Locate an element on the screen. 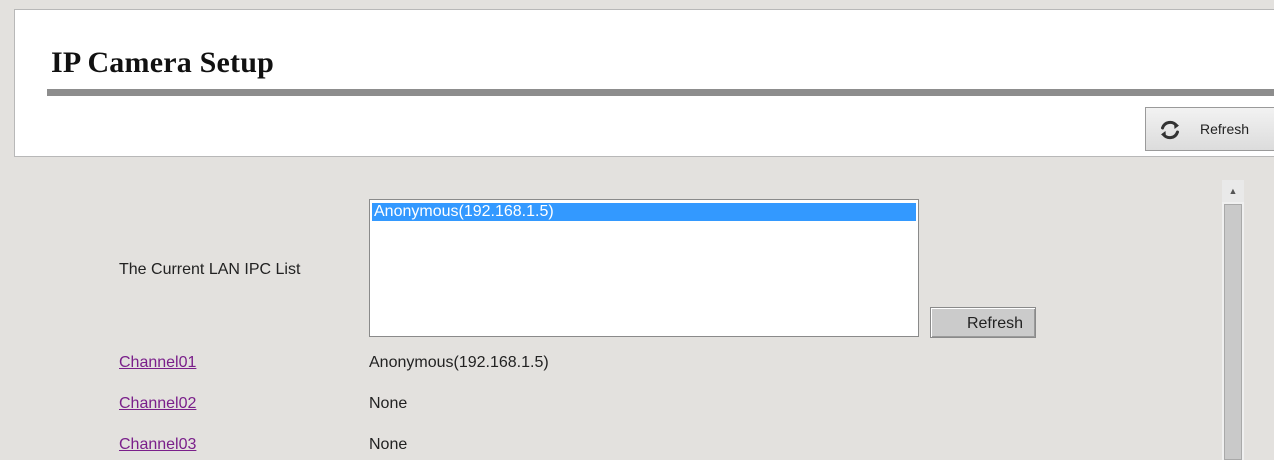 The width and height of the screenshot is (1274, 460). channel03-link: Channel03 is located at coordinates (157, 445).